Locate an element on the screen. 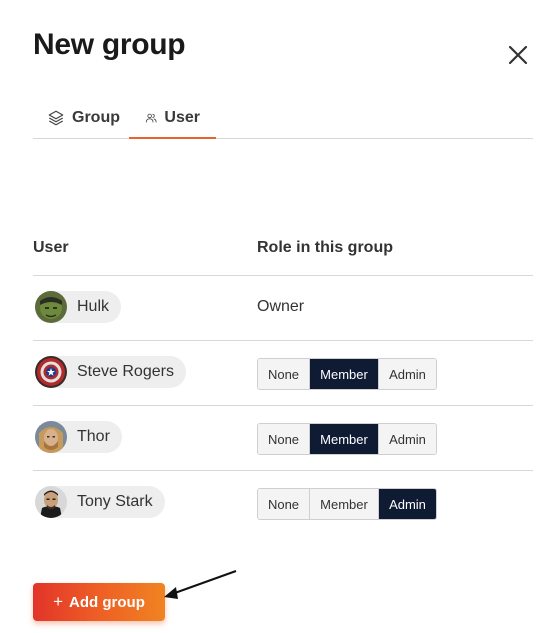 The height and width of the screenshot is (633, 552). user-chip: Thor is located at coordinates (78, 437).